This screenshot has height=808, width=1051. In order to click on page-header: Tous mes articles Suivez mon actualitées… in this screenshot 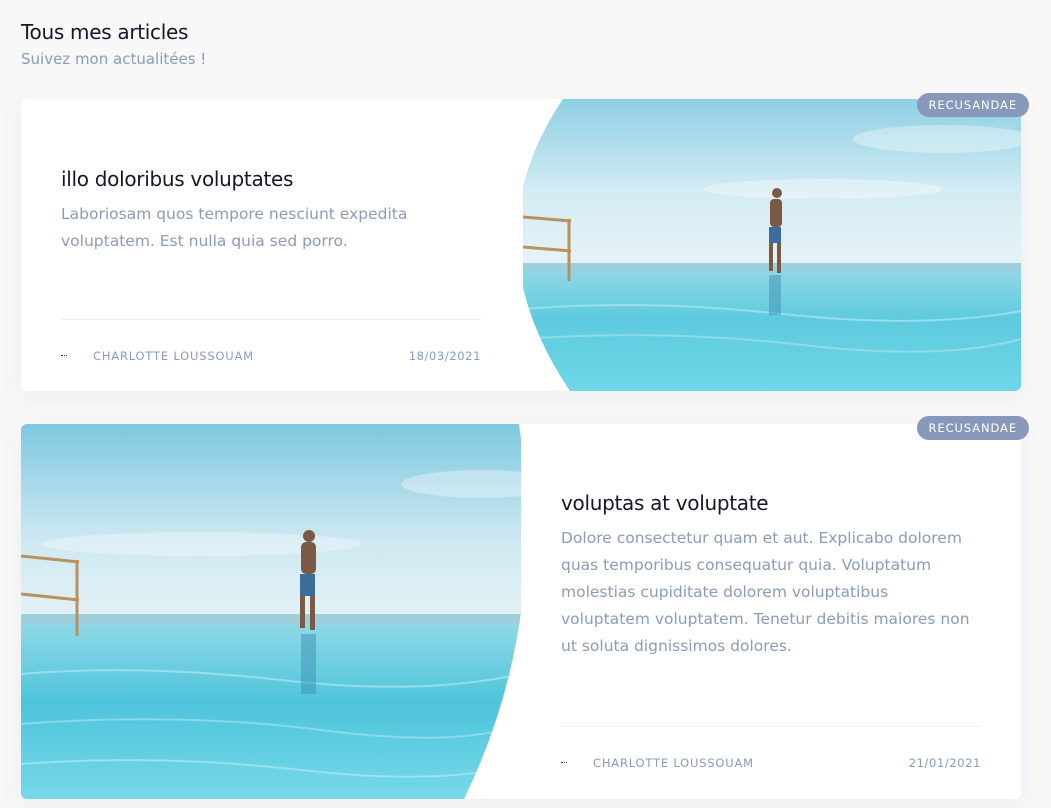, I will do `click(113, 44)`.